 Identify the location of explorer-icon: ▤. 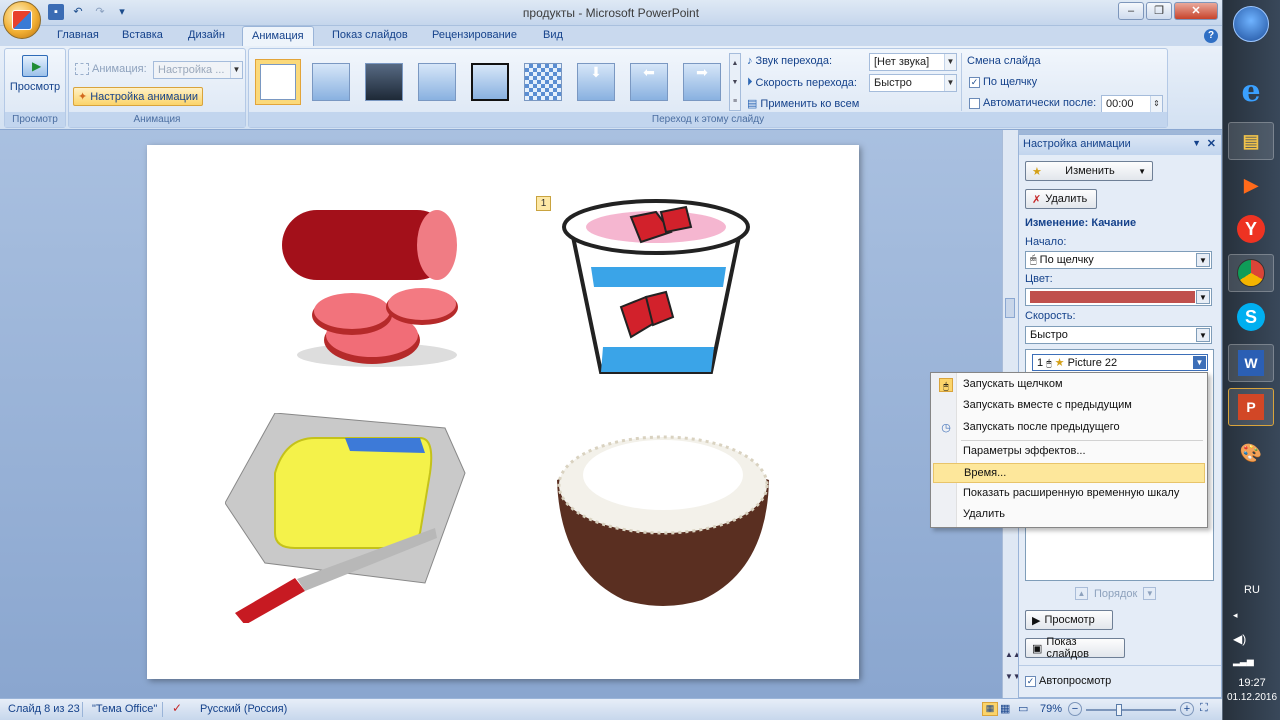
(1251, 141).